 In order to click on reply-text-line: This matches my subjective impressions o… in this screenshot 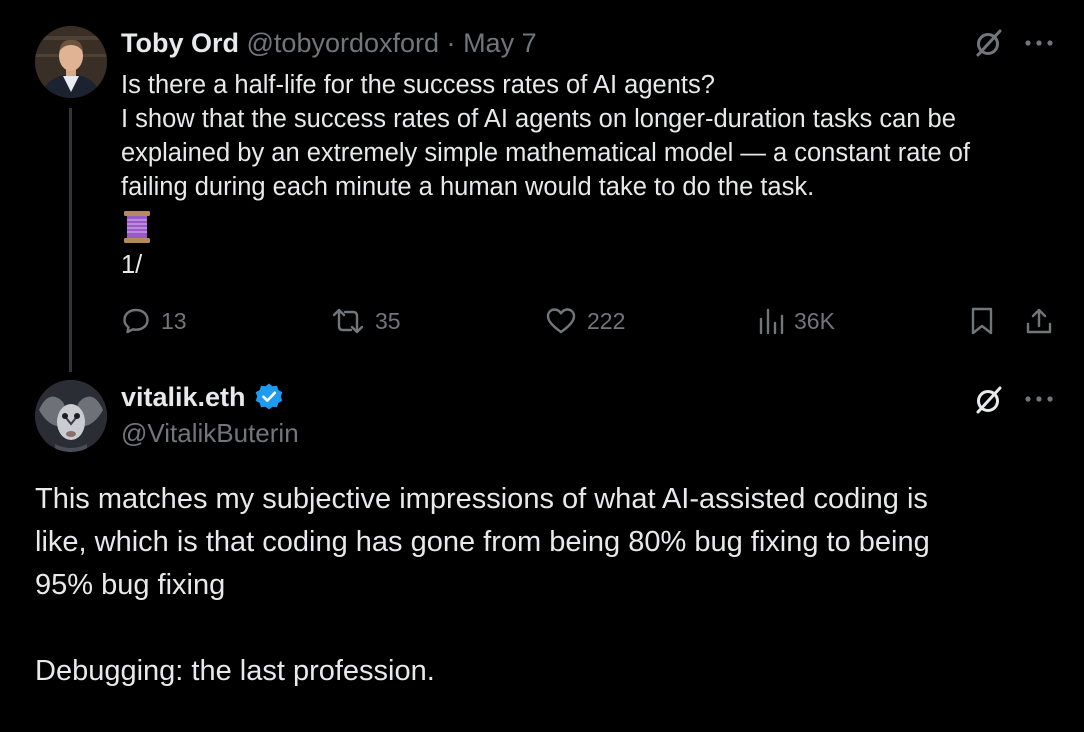, I will do `click(481, 499)`.